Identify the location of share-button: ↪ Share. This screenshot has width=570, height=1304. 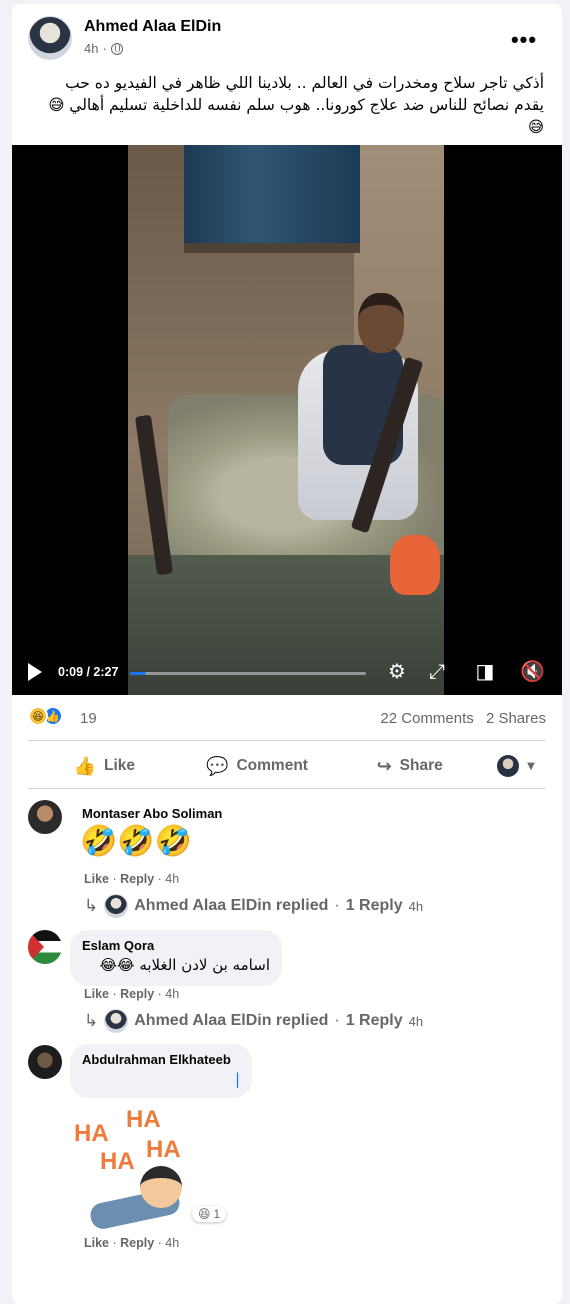
(409, 766).